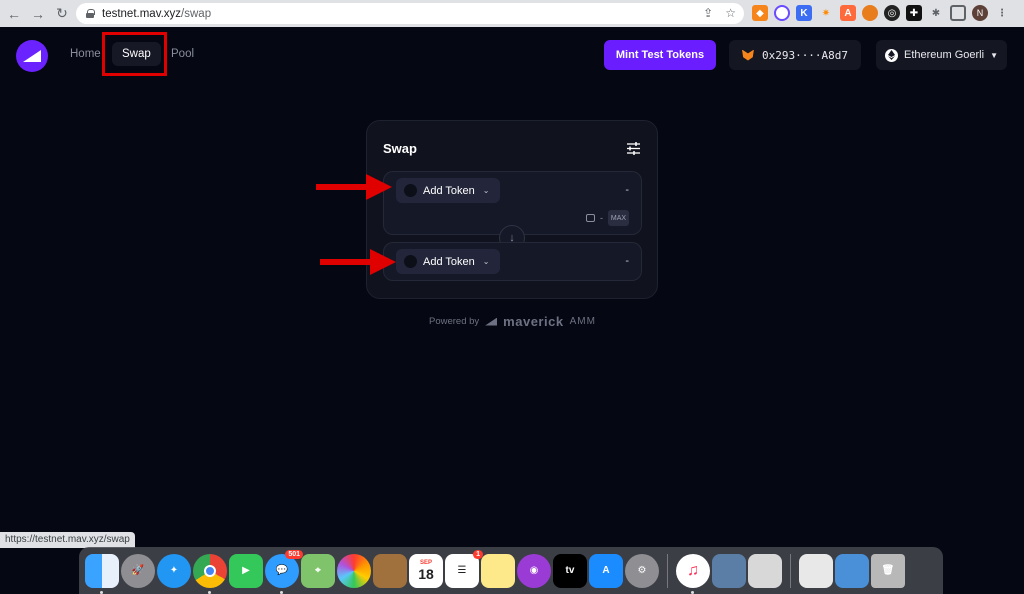  I want to click on launchpad-icon: 🚀, so click(138, 570).